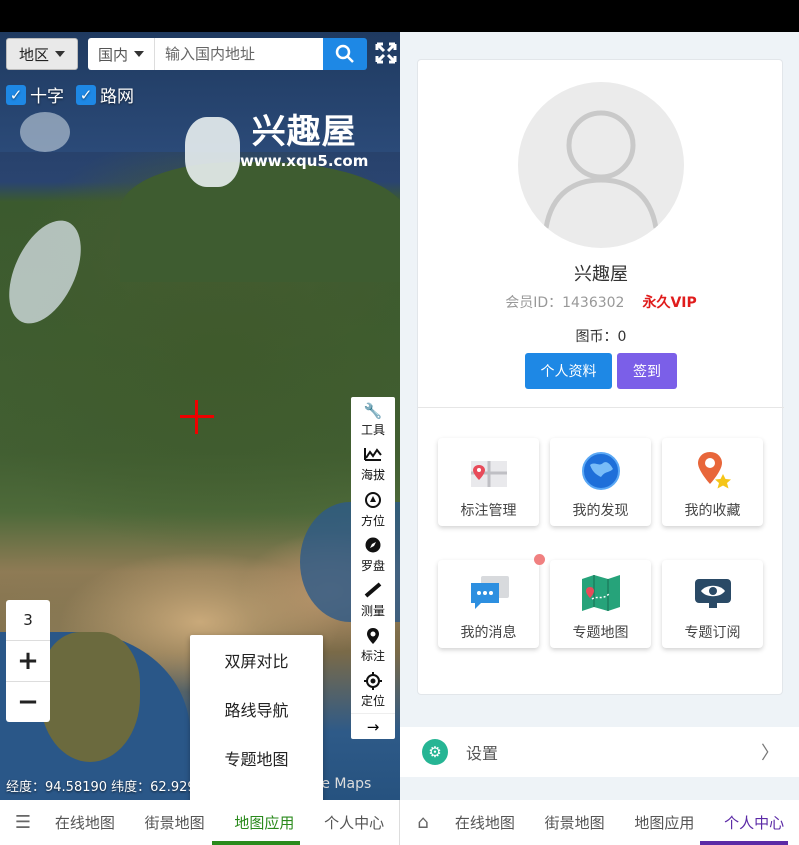 This screenshot has width=799, height=845. What do you see at coordinates (113, 54) in the screenshot?
I see `search-scope-label: 国内` at bounding box center [113, 54].